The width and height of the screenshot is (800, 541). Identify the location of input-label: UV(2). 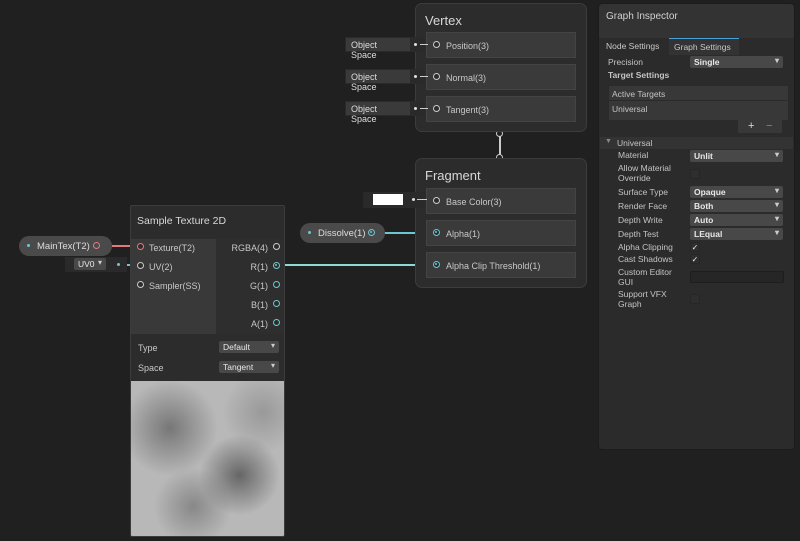
(161, 267).